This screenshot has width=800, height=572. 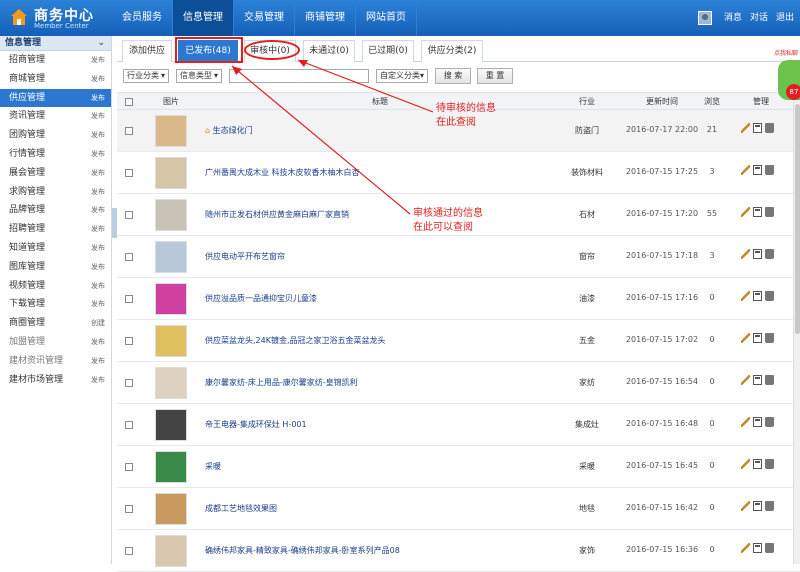 What do you see at coordinates (456, 122) in the screenshot?
I see `annotation-pending-line2: 在此查阅` at bounding box center [456, 122].